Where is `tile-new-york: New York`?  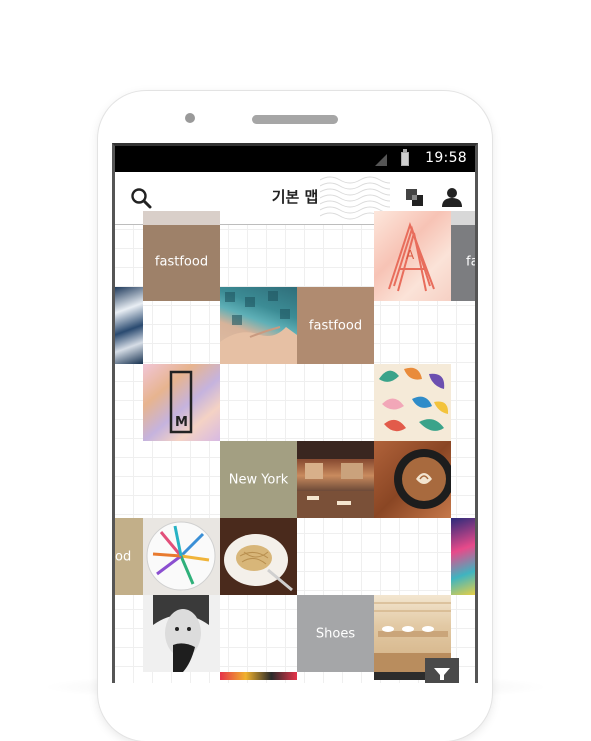 tile-new-york: New York is located at coordinates (258, 479).